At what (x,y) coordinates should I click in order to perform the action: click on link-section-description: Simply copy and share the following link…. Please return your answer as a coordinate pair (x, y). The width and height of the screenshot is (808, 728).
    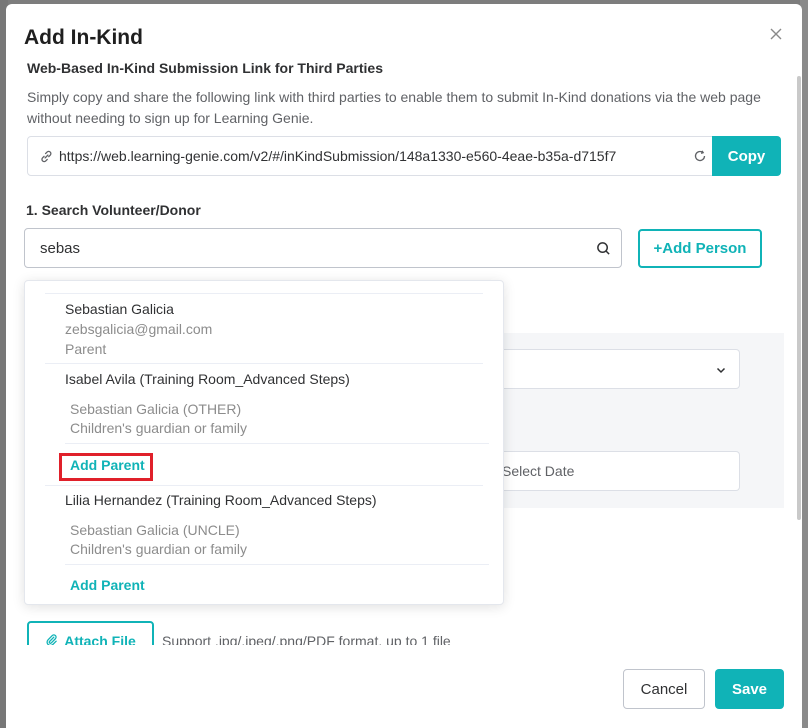
    Looking at the image, I should click on (394, 107).